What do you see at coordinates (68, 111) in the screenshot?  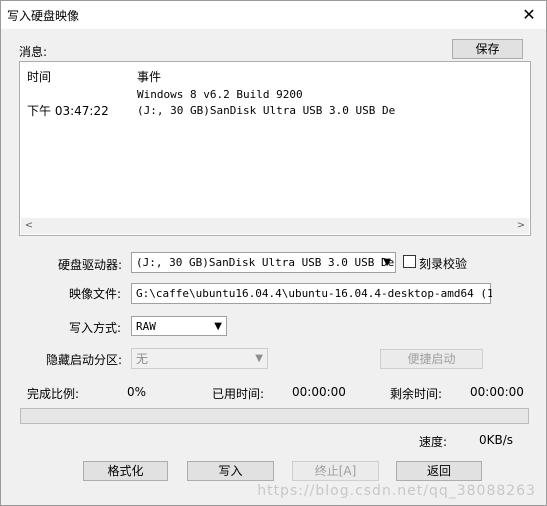 I see `row-time: 下午 03:47:22` at bounding box center [68, 111].